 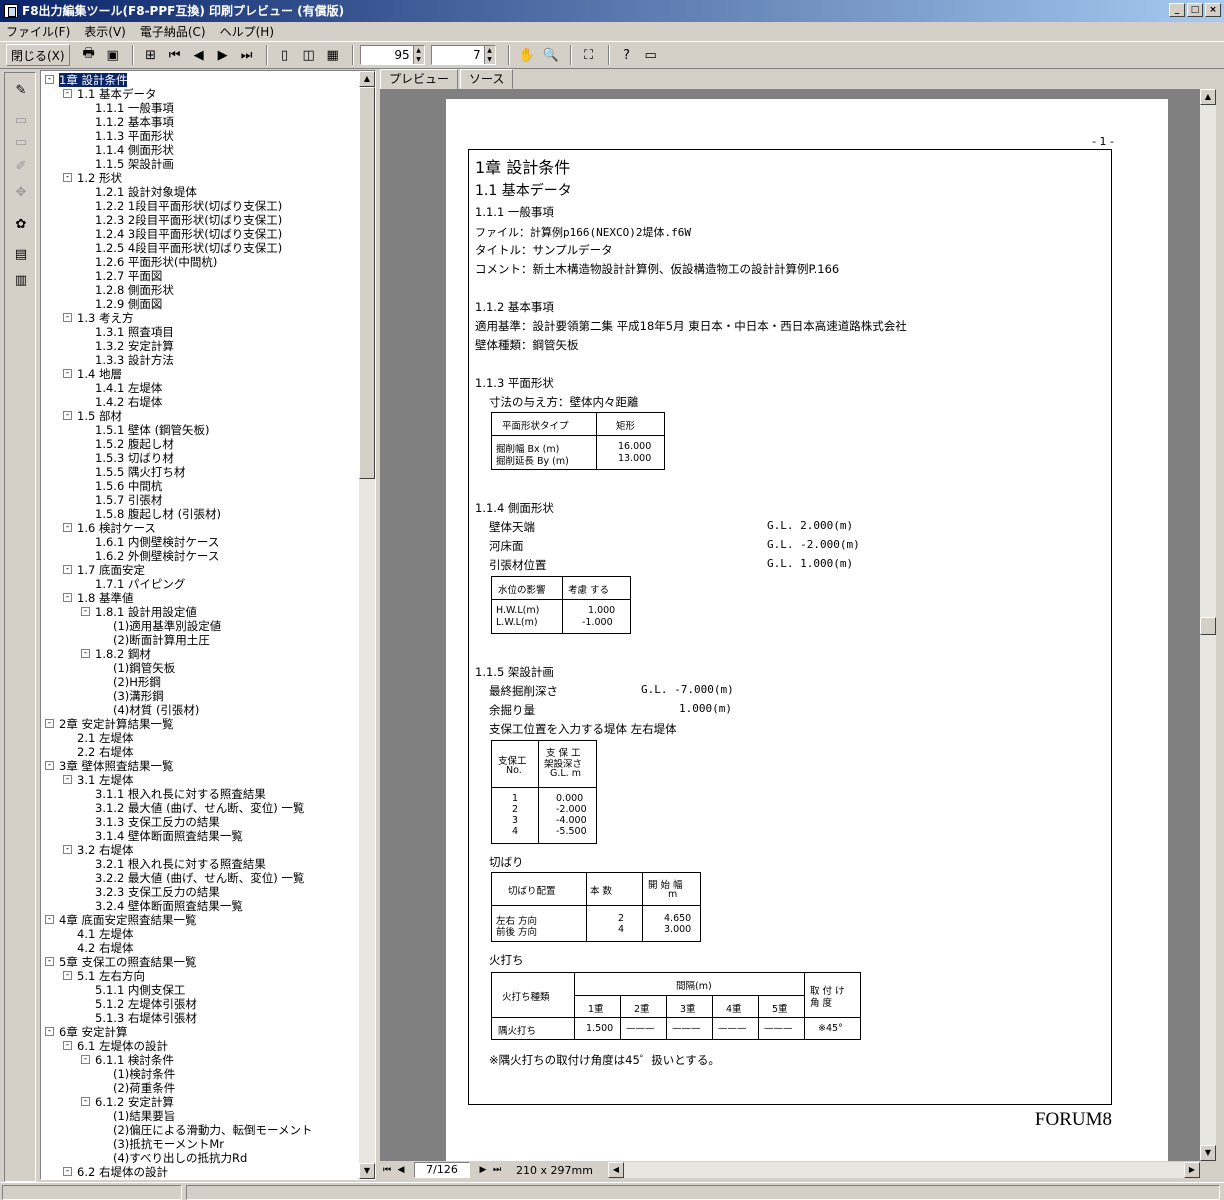 I want to click on page-indicator: 7/126, so click(x=442, y=1170).